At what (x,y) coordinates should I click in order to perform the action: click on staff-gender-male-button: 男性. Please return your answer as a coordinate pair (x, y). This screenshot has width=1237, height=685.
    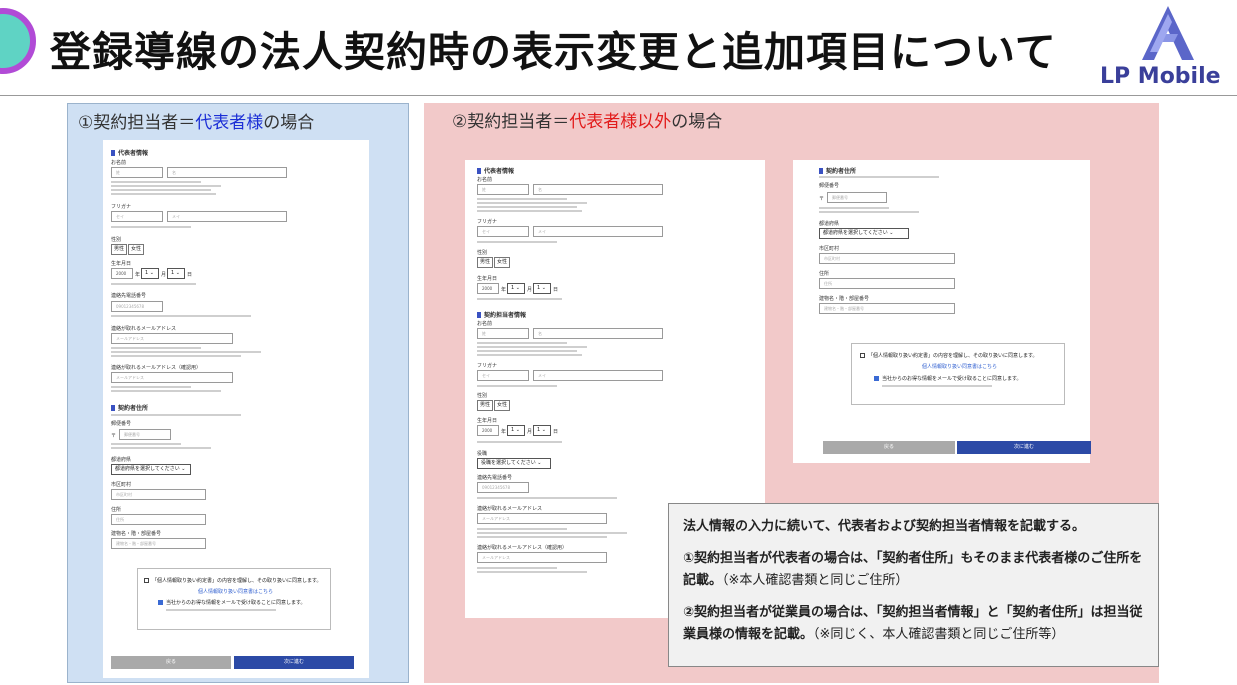
    Looking at the image, I should click on (485, 405).